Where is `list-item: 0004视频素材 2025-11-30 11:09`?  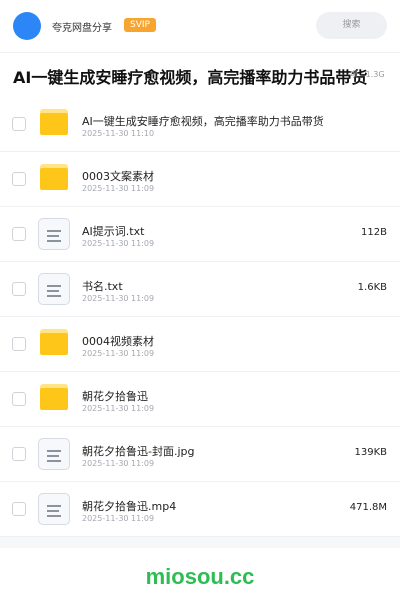
list-item: 0004视频素材 2025-11-30 11:09 is located at coordinates (200, 344).